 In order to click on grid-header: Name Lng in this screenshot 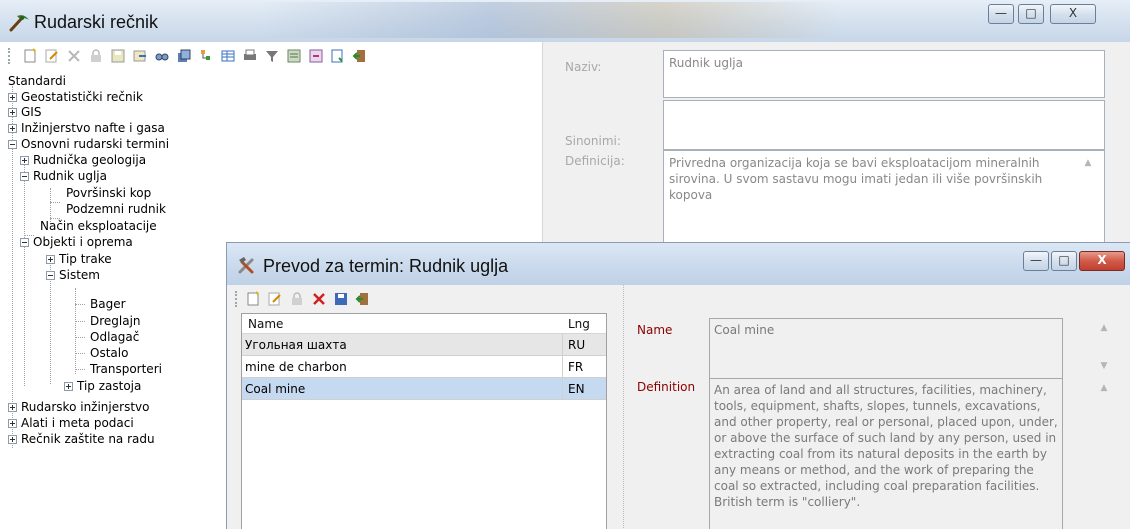, I will do `click(424, 324)`.